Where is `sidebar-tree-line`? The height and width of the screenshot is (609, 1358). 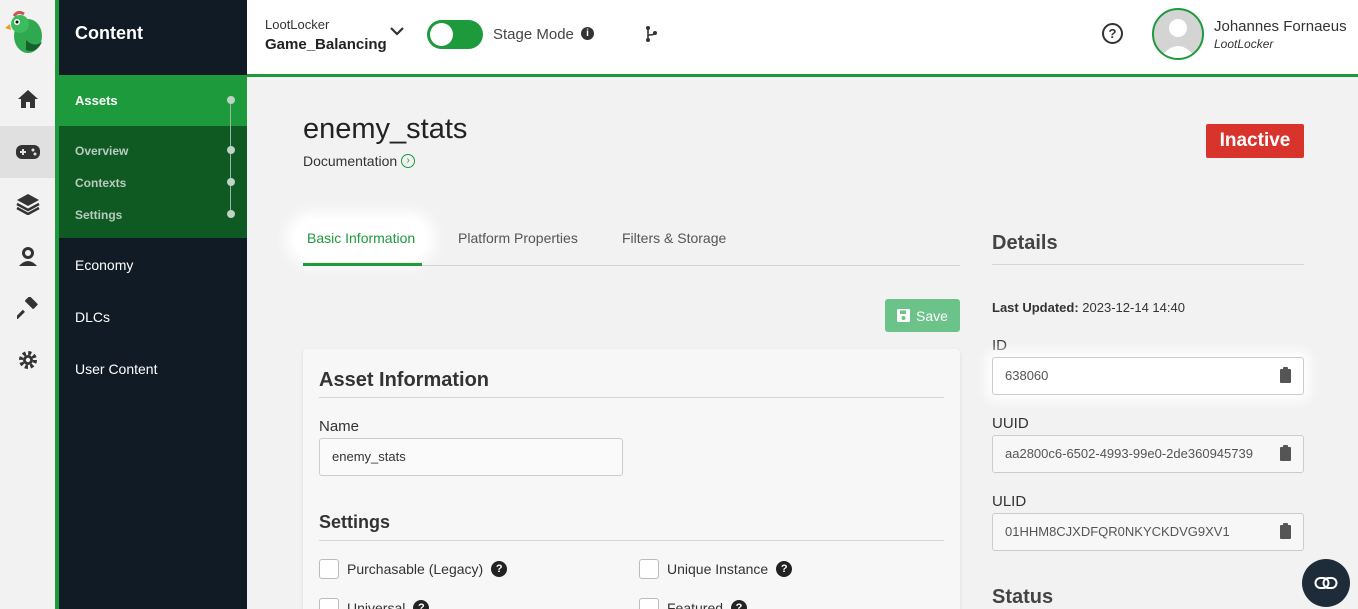
sidebar-tree-line is located at coordinates (230, 157).